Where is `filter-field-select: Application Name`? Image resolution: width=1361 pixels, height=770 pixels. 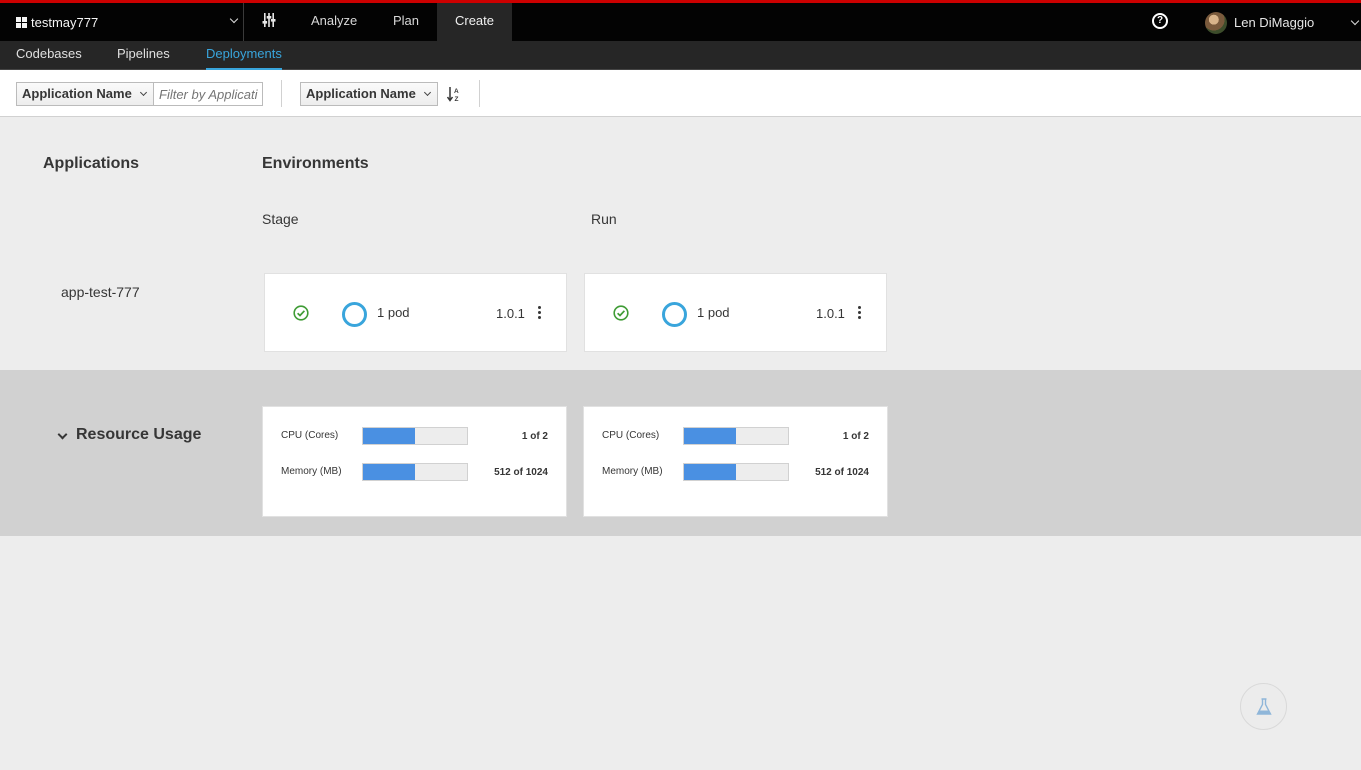 filter-field-select: Application Name is located at coordinates (85, 94).